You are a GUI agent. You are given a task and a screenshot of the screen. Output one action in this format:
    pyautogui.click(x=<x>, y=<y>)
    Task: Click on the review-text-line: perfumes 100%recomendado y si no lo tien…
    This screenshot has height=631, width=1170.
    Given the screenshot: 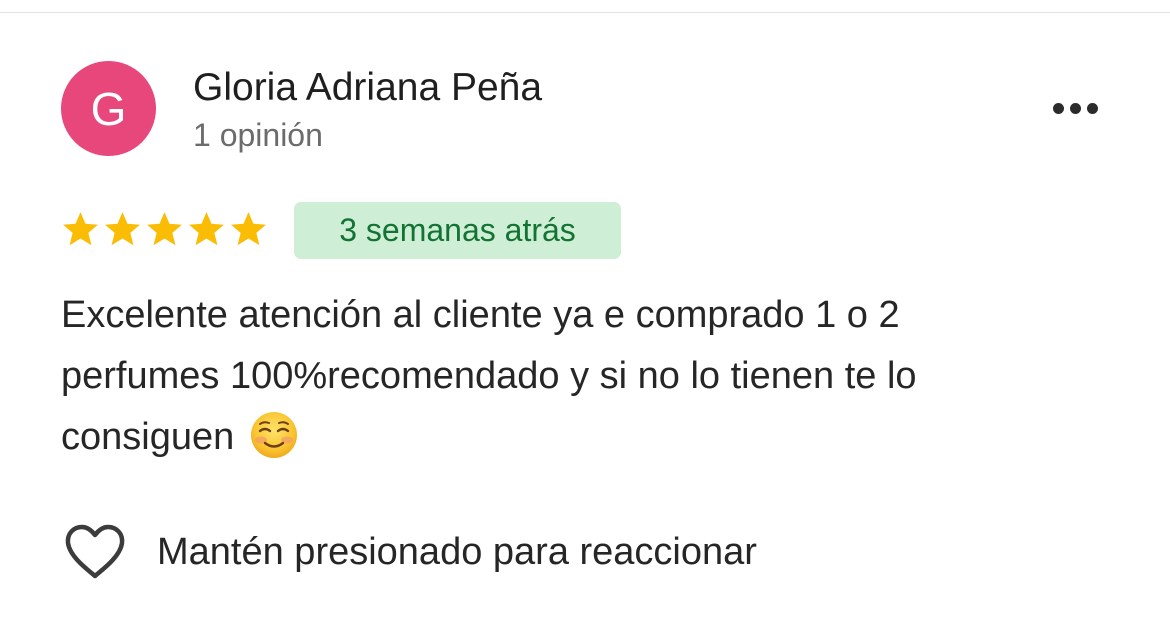 What is the action you would take?
    pyautogui.click(x=489, y=376)
    